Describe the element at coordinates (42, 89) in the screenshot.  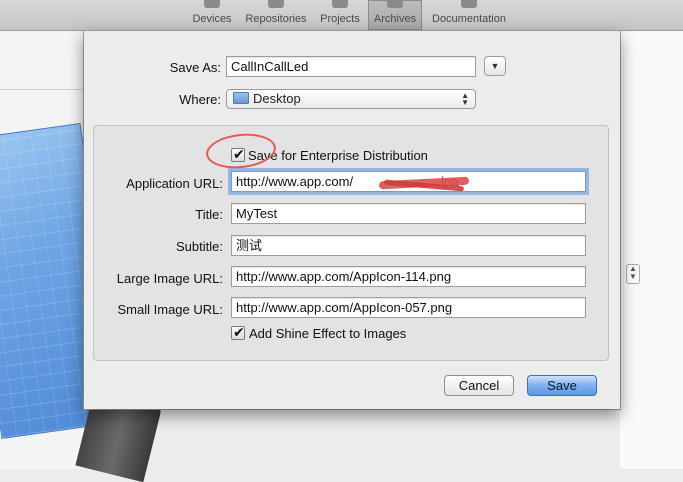
I see `divider` at that location.